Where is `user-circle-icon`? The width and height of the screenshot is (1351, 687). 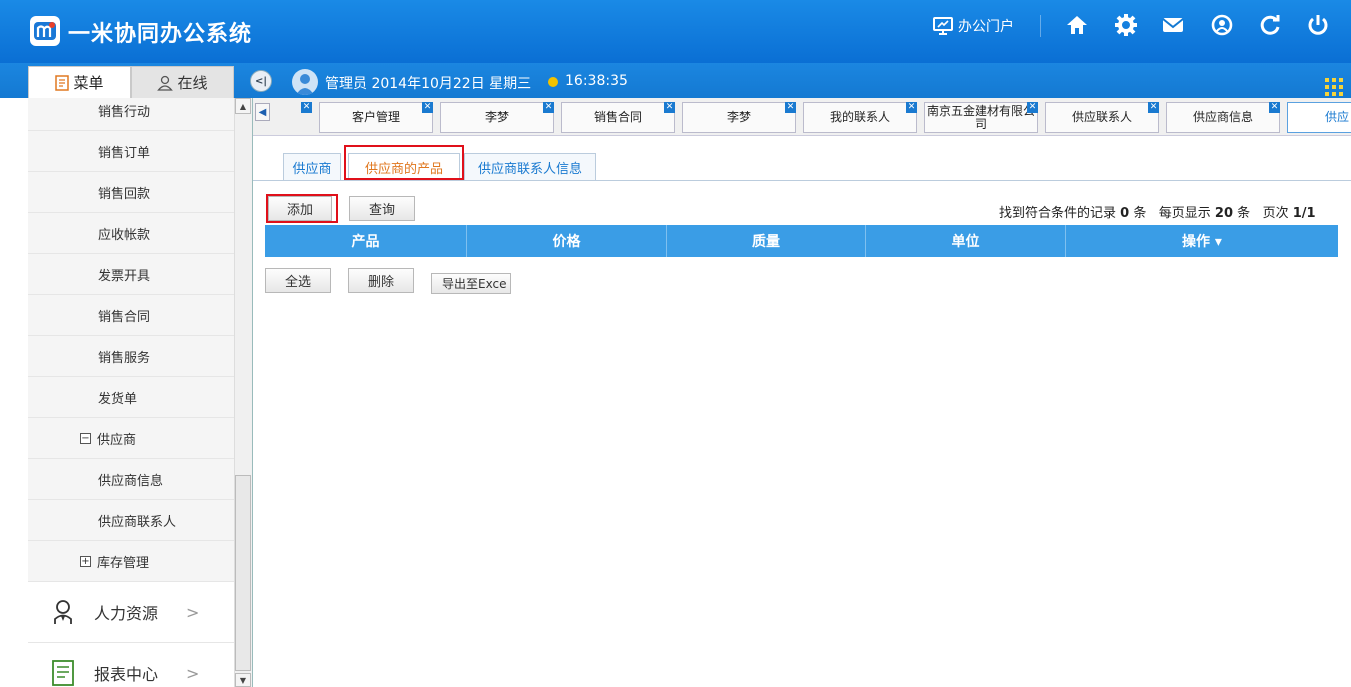
user-circle-icon is located at coordinates (1222, 25).